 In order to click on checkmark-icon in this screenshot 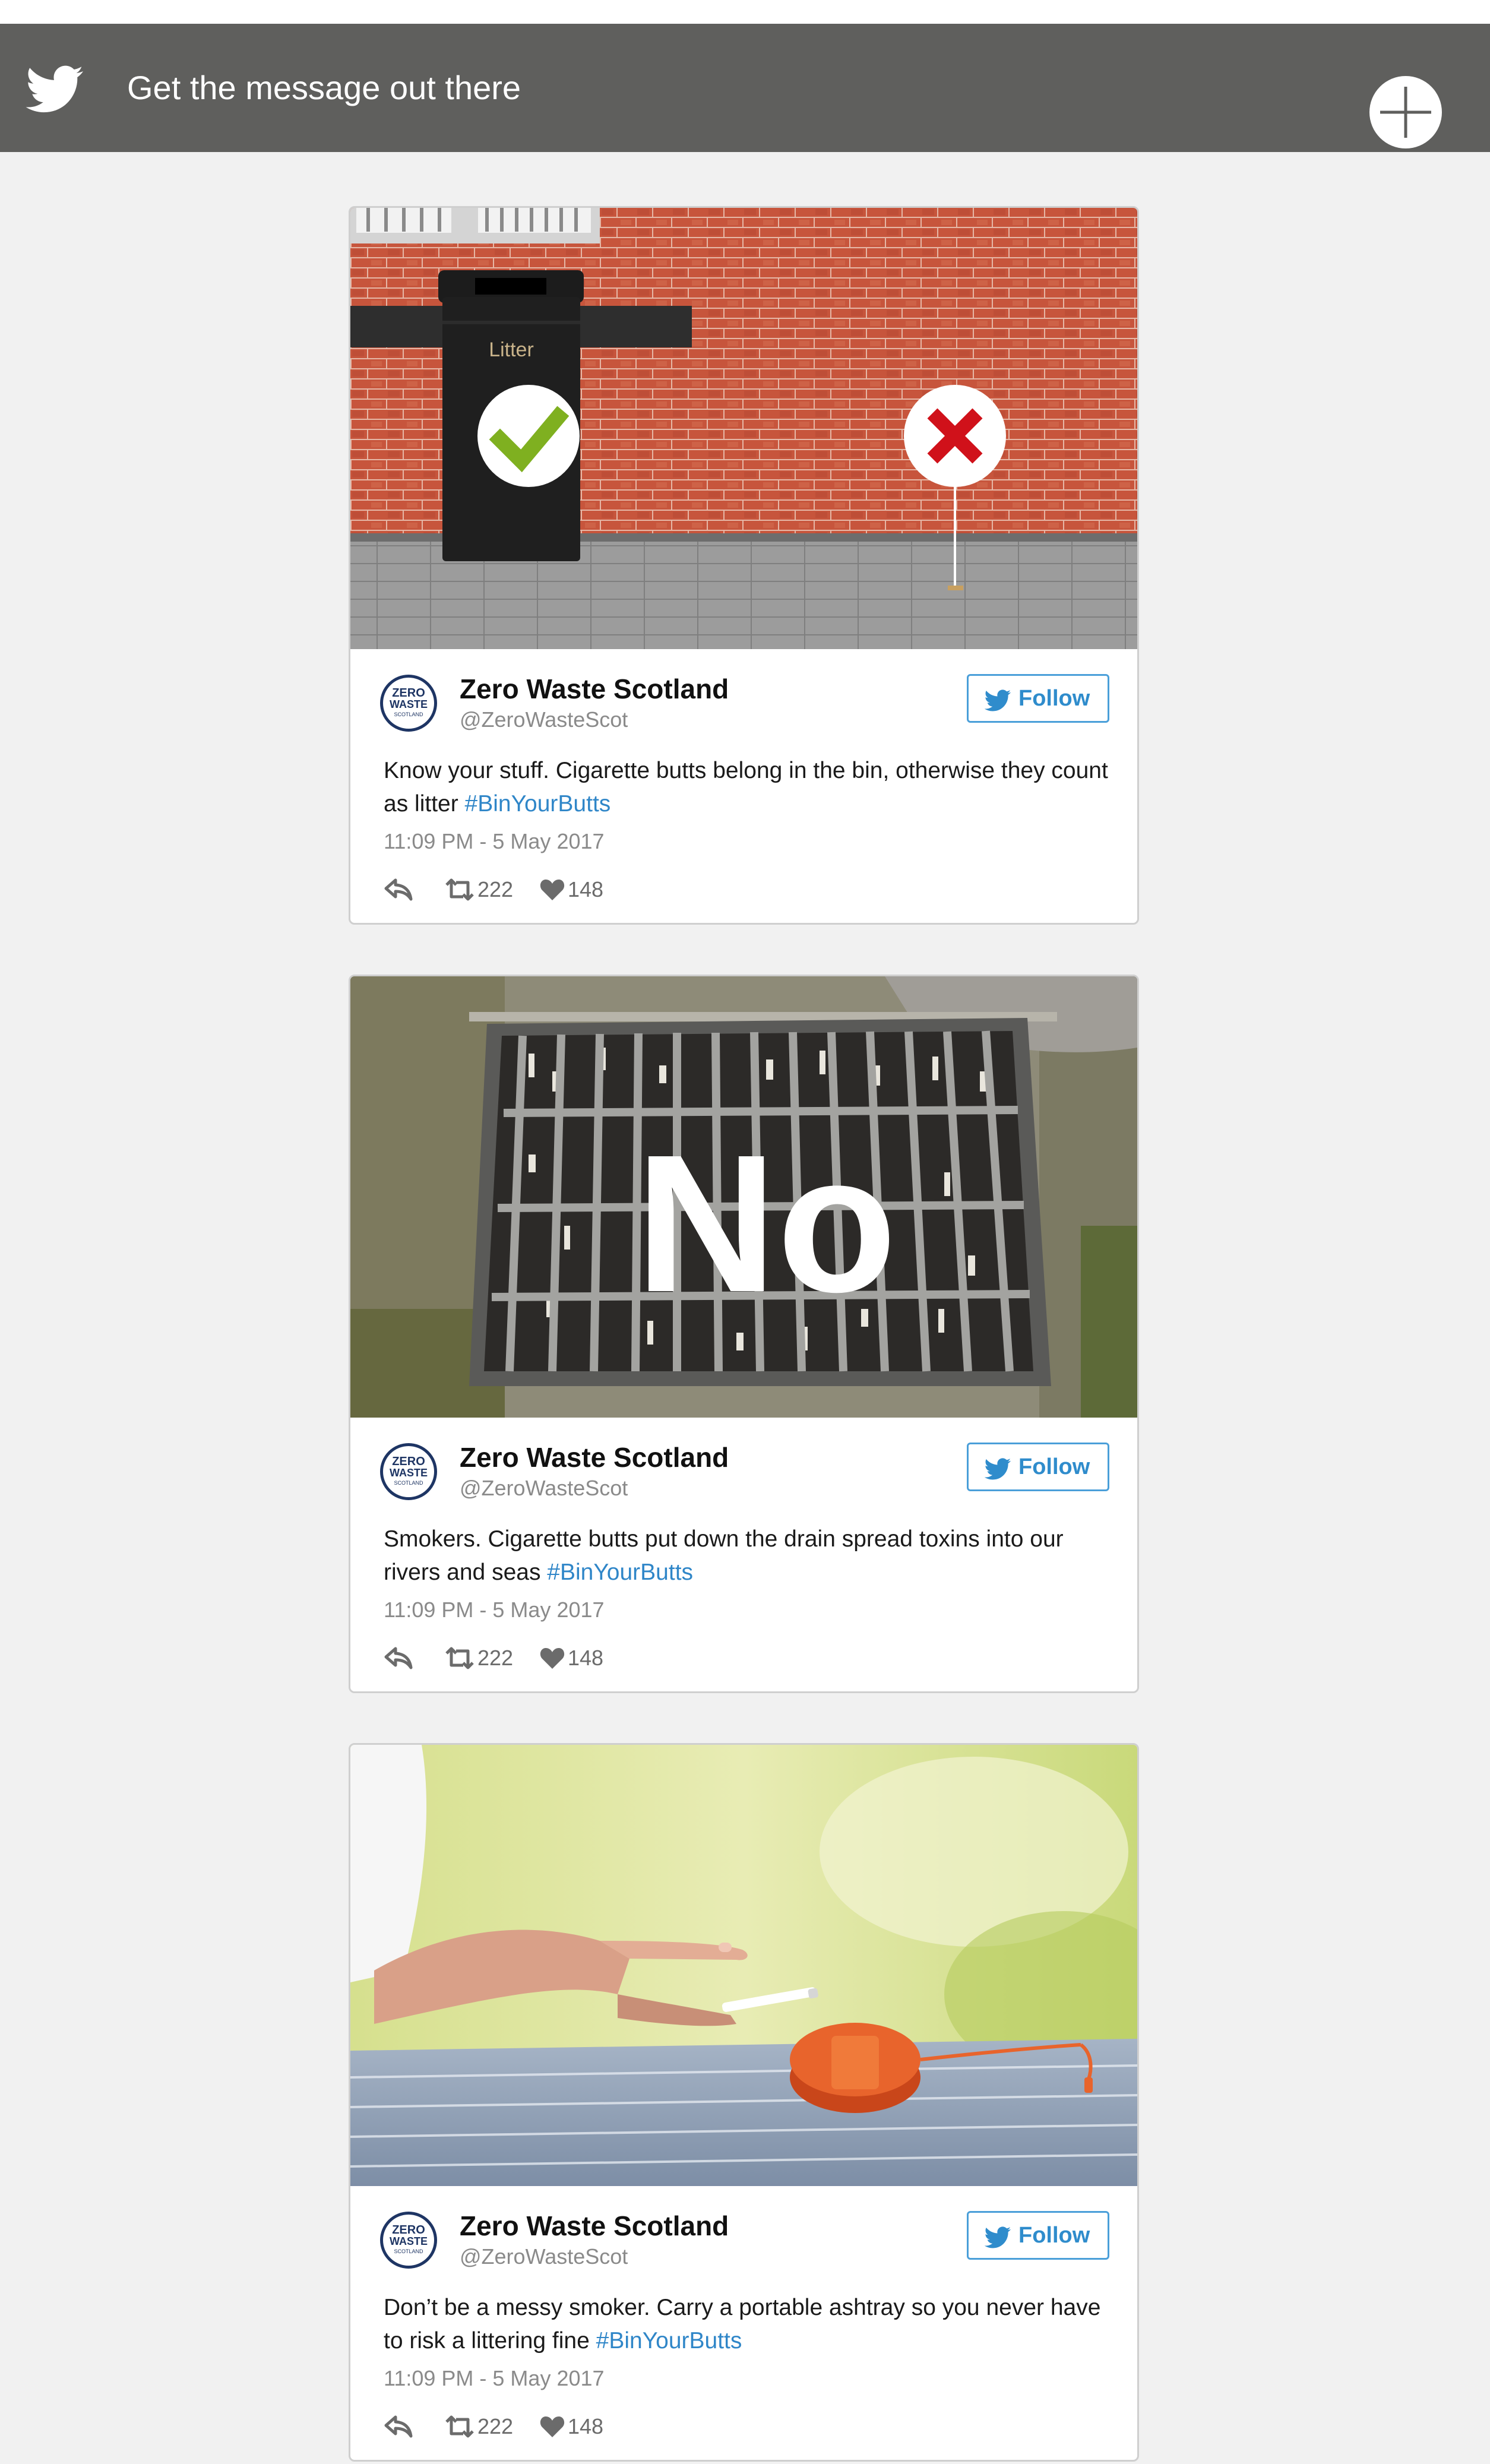, I will do `click(528, 436)`.